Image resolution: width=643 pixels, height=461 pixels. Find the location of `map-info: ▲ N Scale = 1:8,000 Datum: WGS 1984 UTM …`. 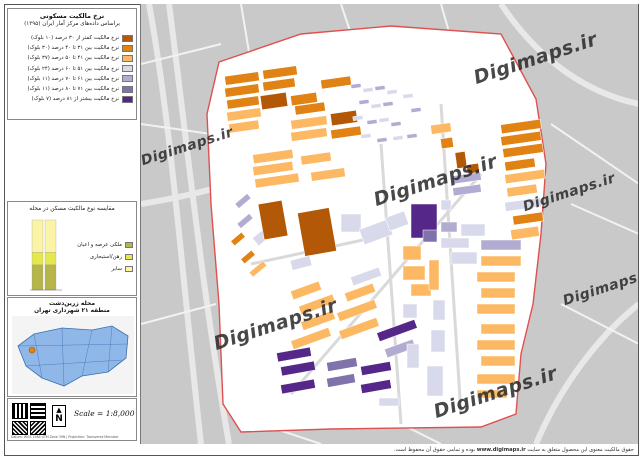

map-info: ▲ N Scale = 1:8,000 Datum: WGS 1984 UTM … is located at coordinates (72, 419).